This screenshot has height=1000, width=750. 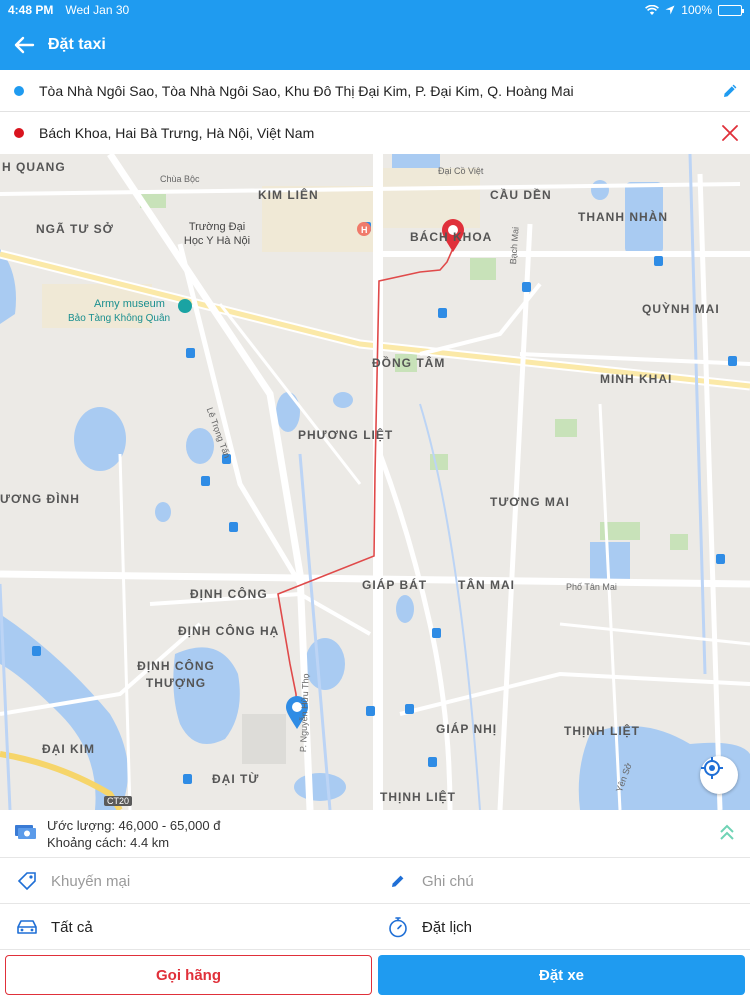 What do you see at coordinates (375, 10) in the screenshot?
I see `status-bar: 4:48 PM Wed Jan 30 100%` at bounding box center [375, 10].